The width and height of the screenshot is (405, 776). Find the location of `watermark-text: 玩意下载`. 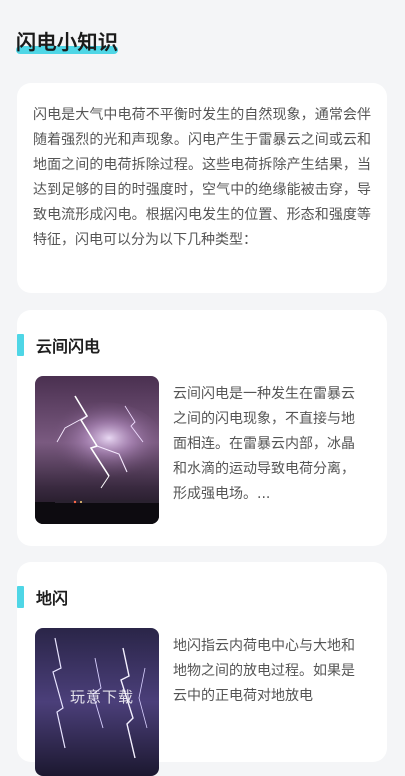

watermark-text: 玩意下载 is located at coordinates (102, 697).